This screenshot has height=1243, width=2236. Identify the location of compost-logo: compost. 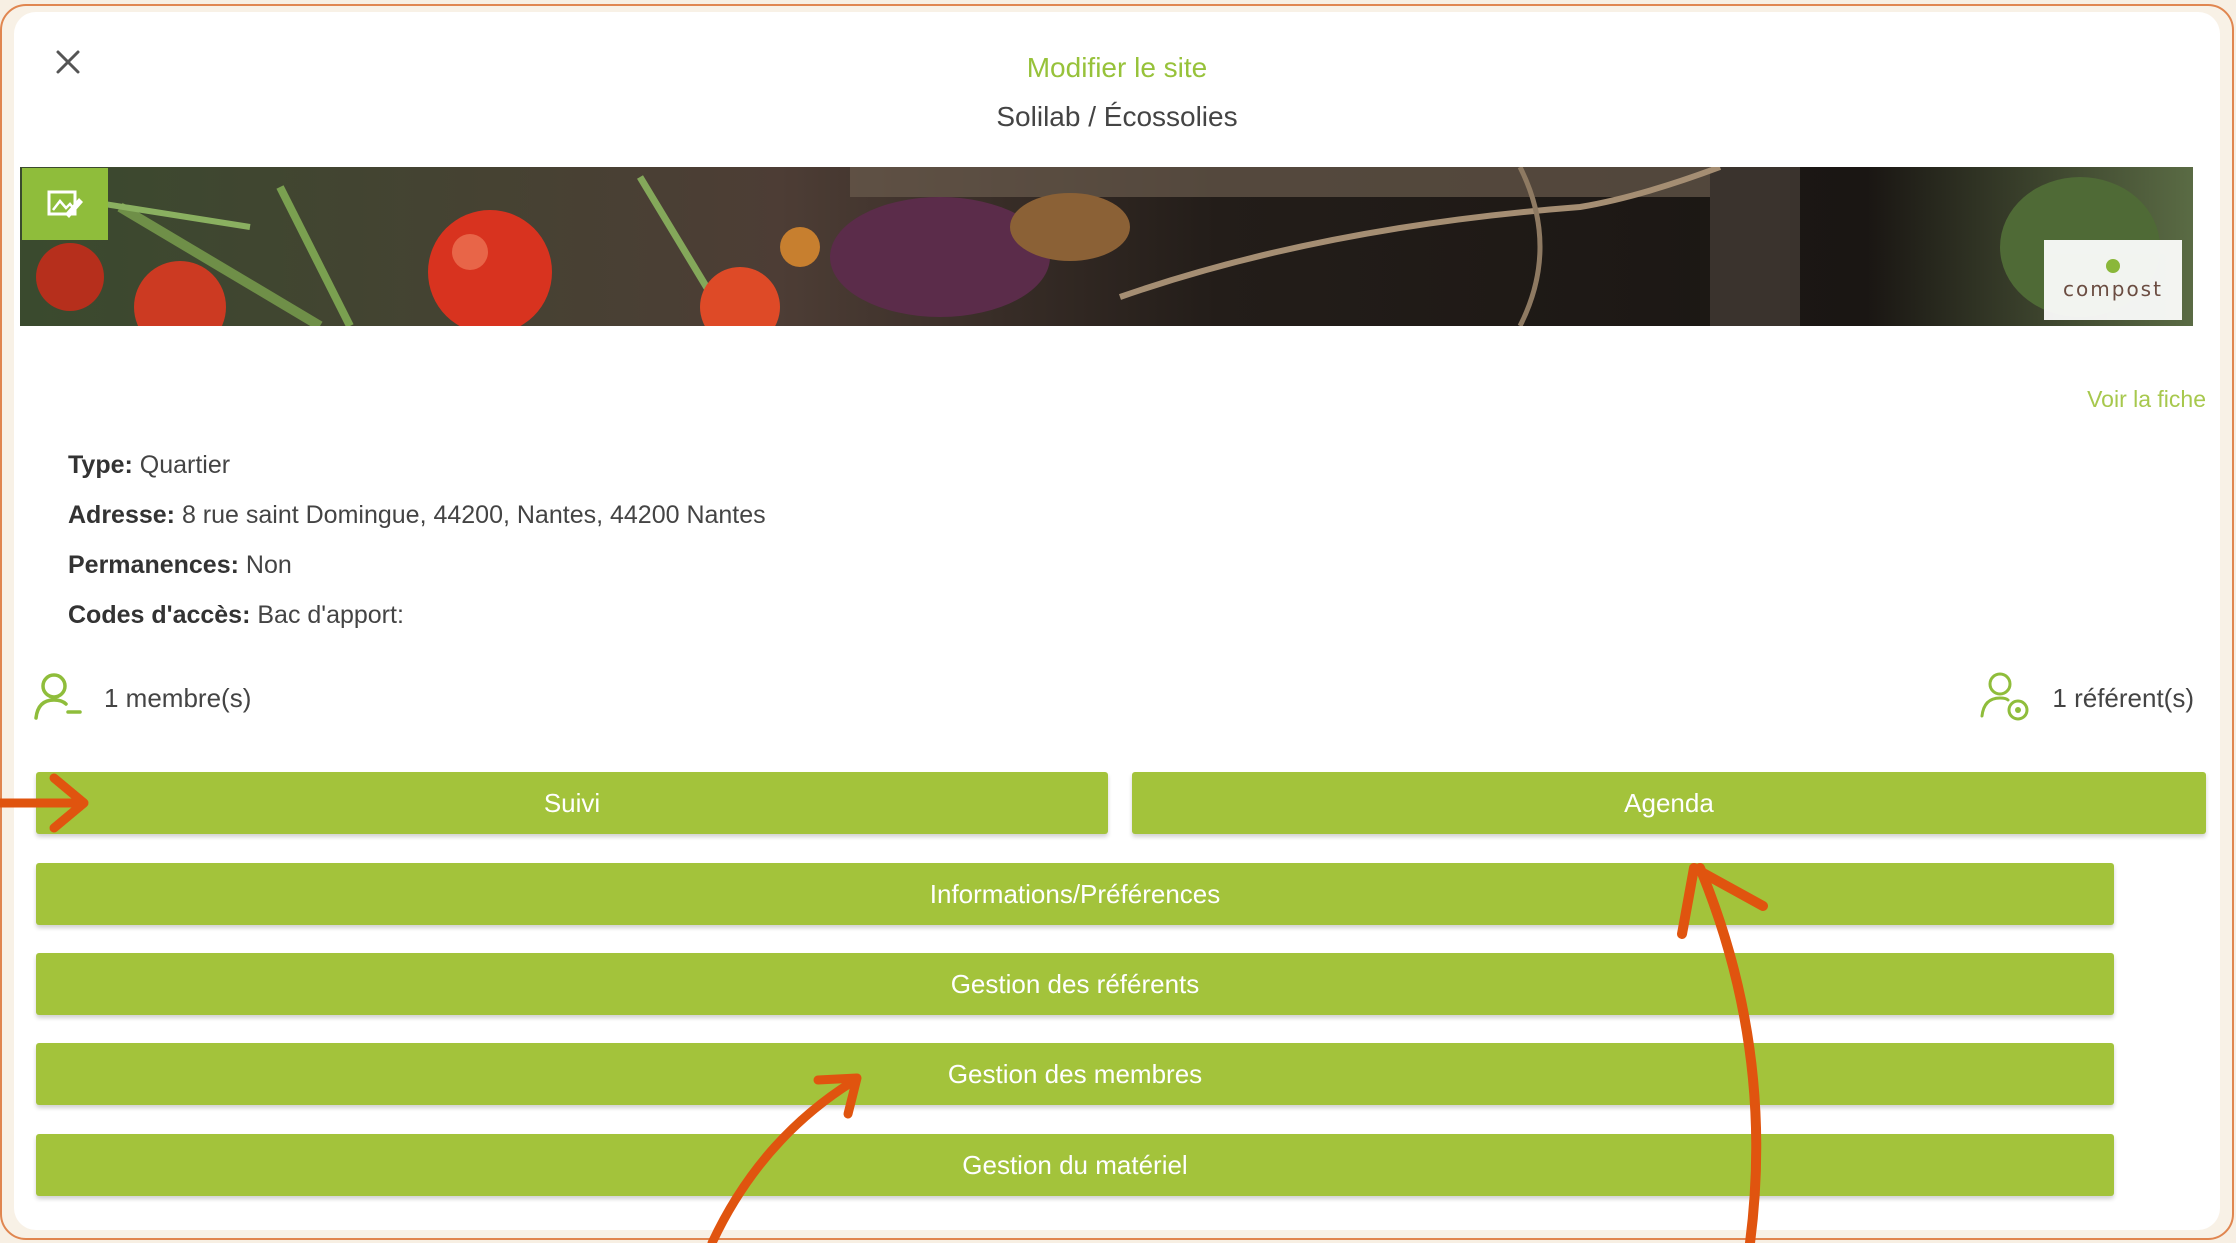
(2113, 280).